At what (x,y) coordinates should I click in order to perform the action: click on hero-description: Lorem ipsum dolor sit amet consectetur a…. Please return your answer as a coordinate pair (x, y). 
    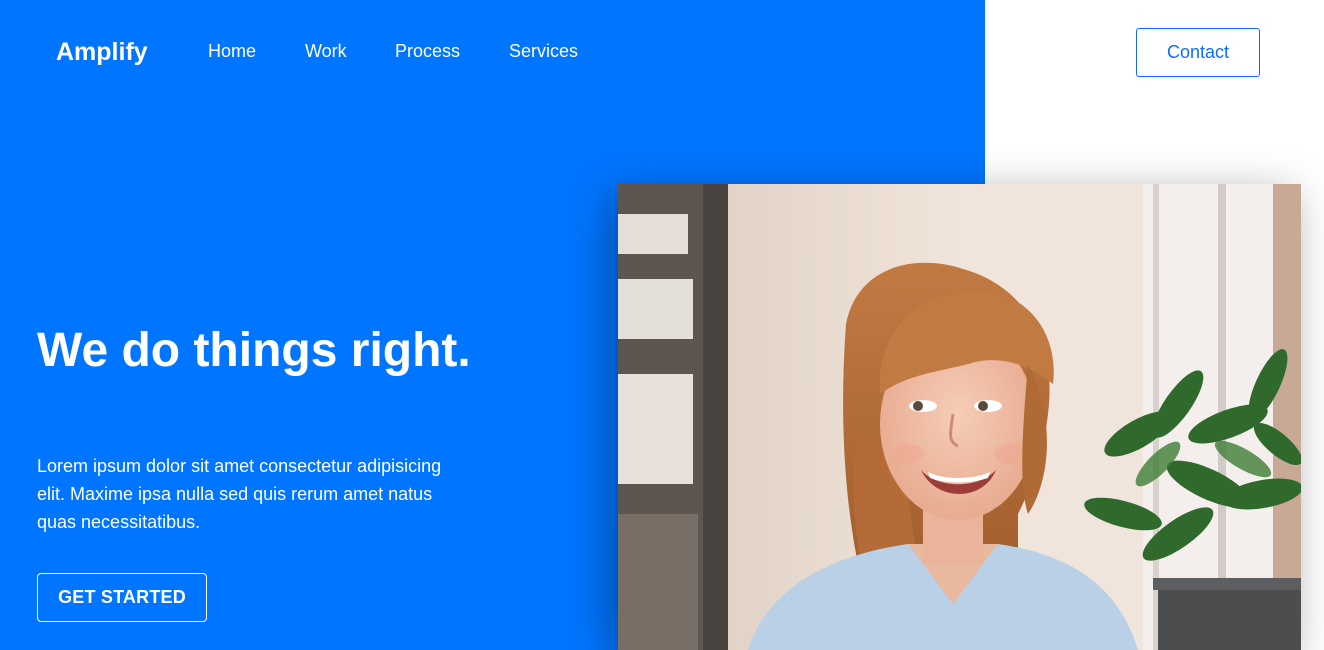
    Looking at the image, I should click on (239, 494).